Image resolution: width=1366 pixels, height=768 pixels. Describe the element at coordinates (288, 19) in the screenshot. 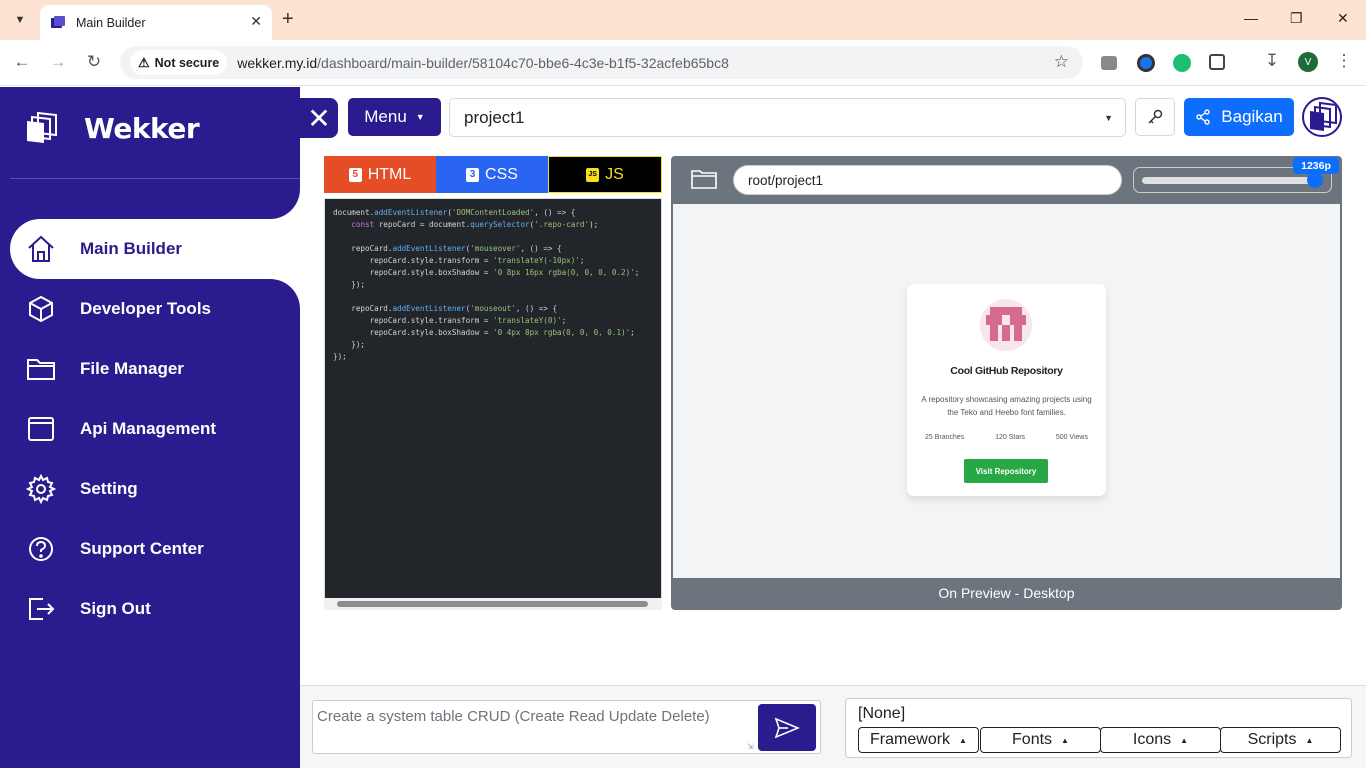

I see `new-tab-button: +` at that location.